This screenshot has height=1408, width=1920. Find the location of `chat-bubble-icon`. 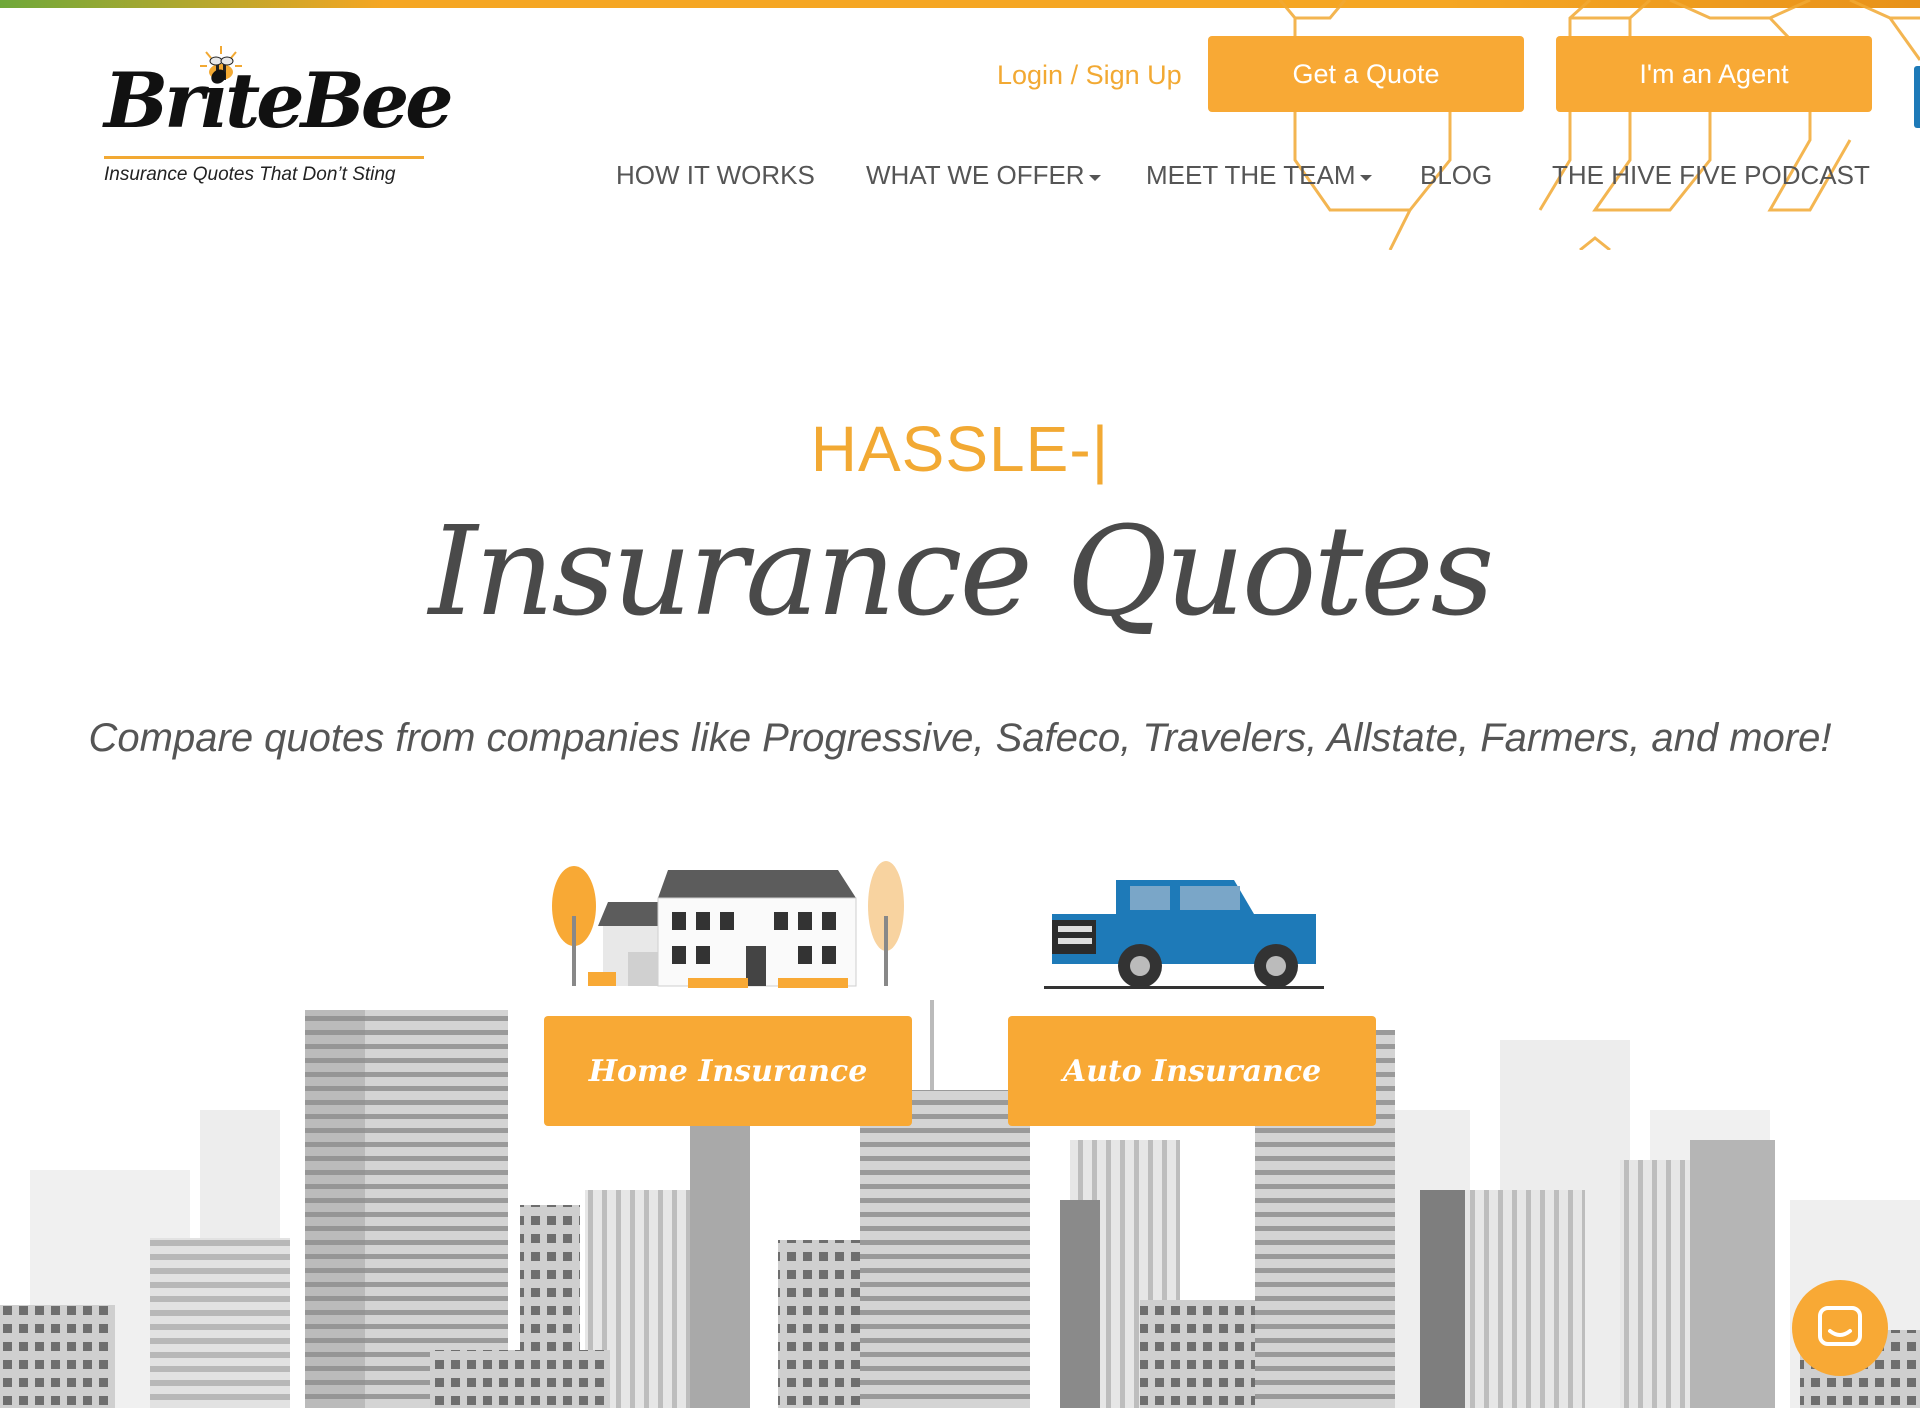

chat-bubble-icon is located at coordinates (1840, 1326).